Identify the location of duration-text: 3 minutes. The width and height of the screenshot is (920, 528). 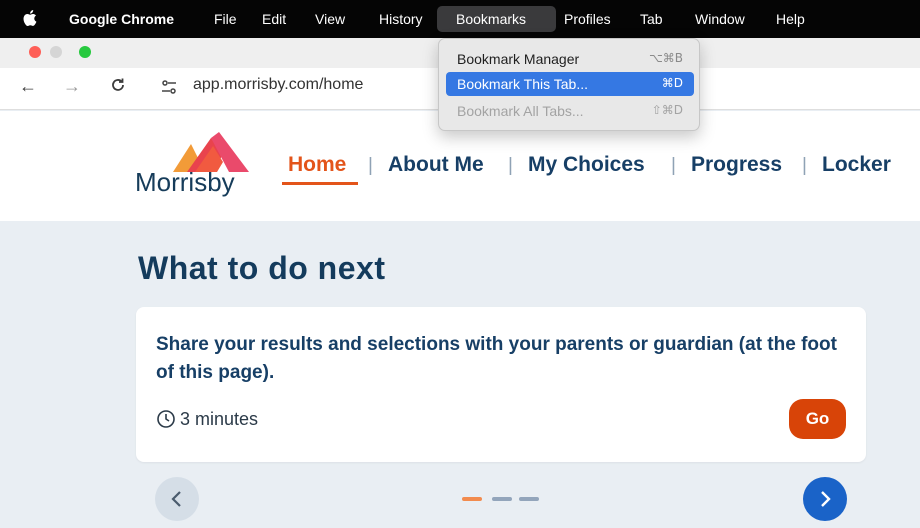
(219, 419).